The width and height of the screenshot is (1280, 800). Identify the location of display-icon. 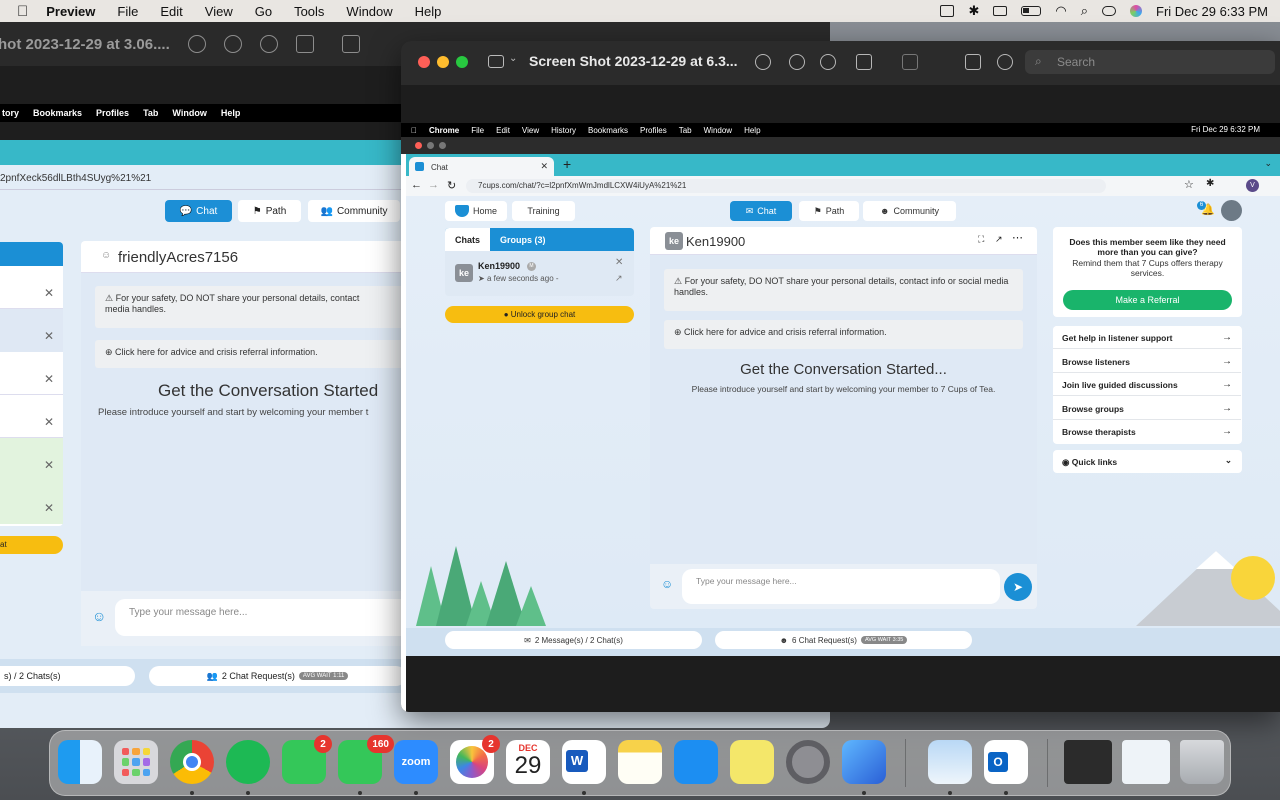
(1000, 11).